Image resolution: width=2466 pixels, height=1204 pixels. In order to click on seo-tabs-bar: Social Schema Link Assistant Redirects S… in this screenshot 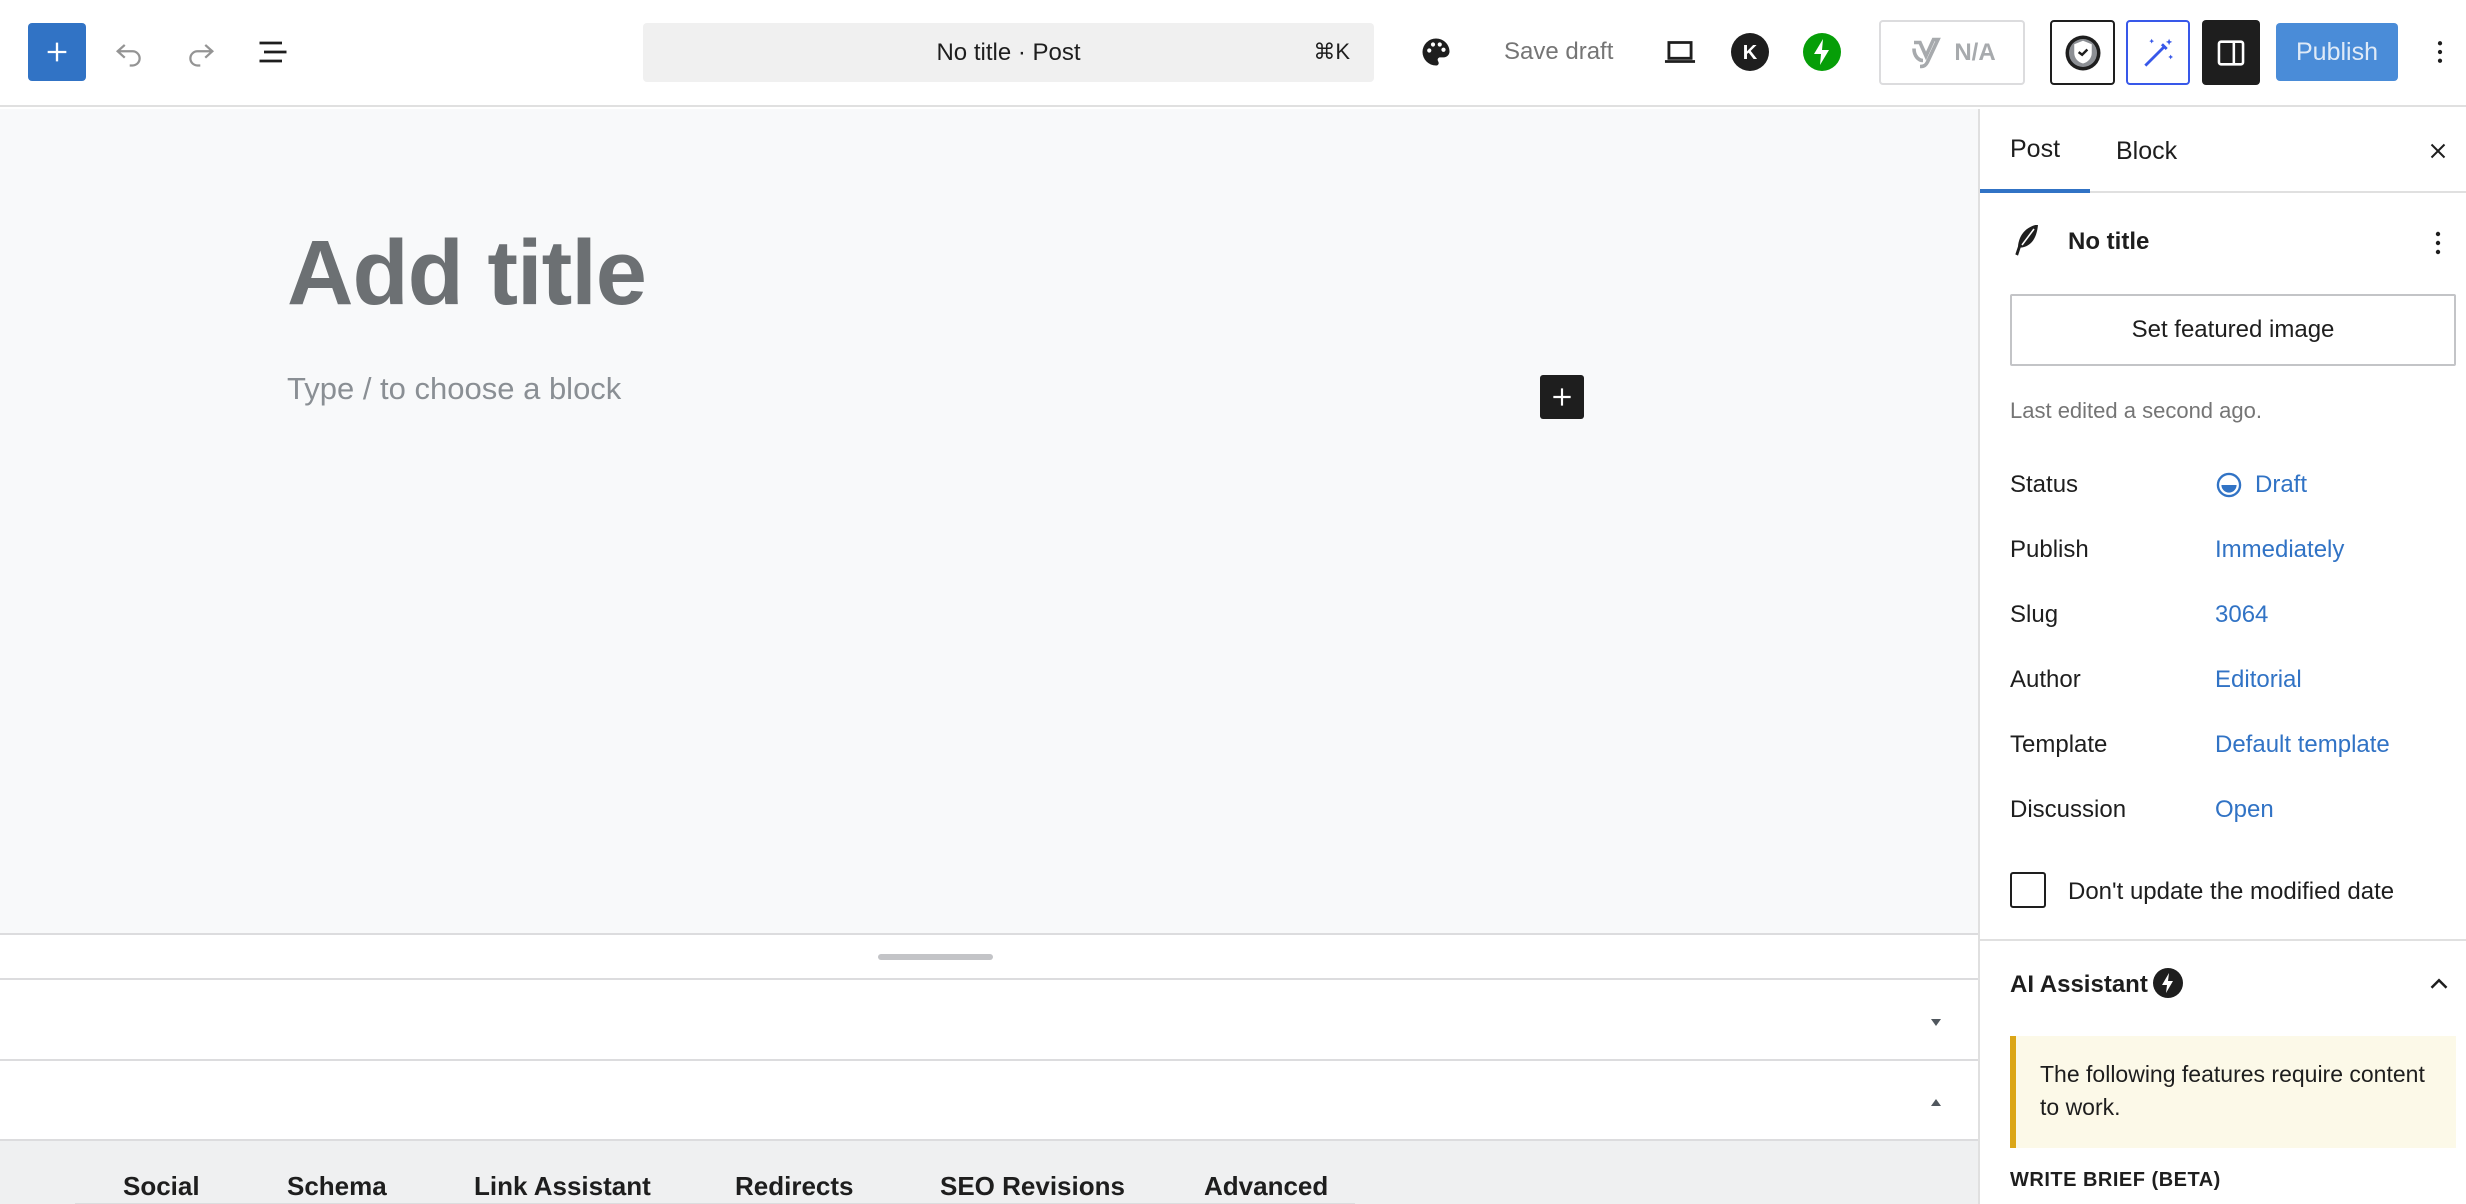, I will do `click(989, 1171)`.